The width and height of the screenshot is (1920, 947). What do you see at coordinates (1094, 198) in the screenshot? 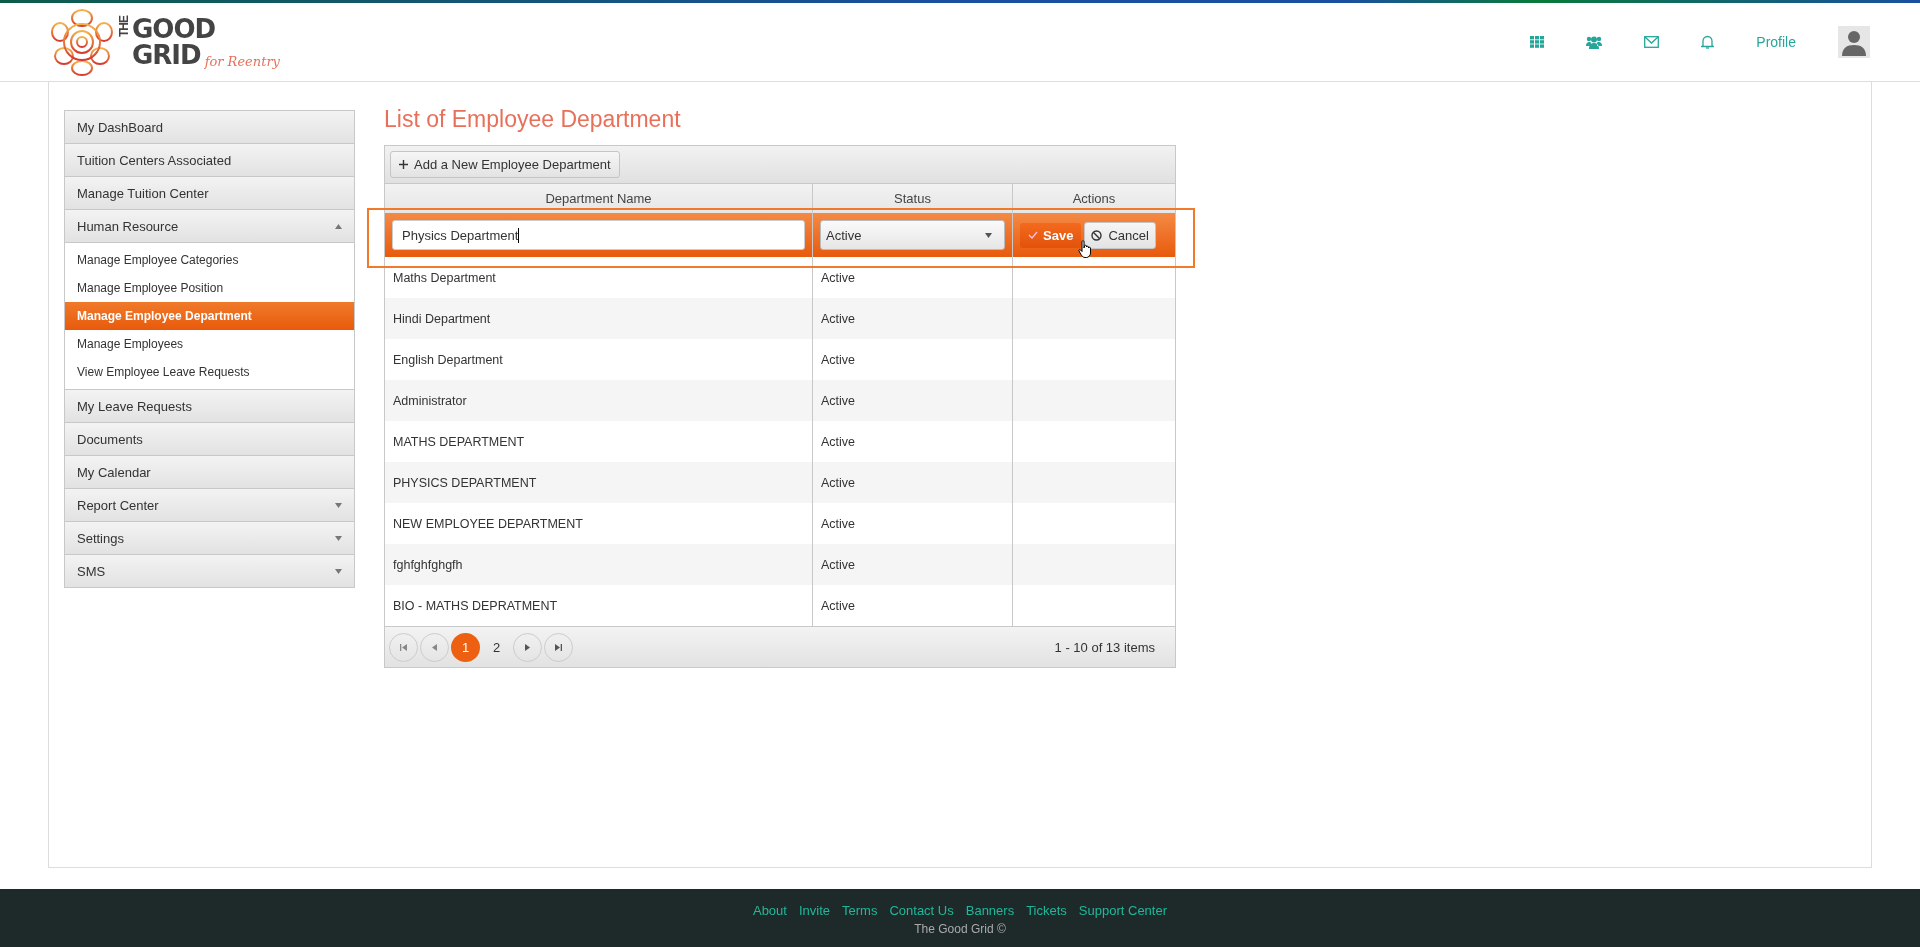
I see `column-header: Actions` at bounding box center [1094, 198].